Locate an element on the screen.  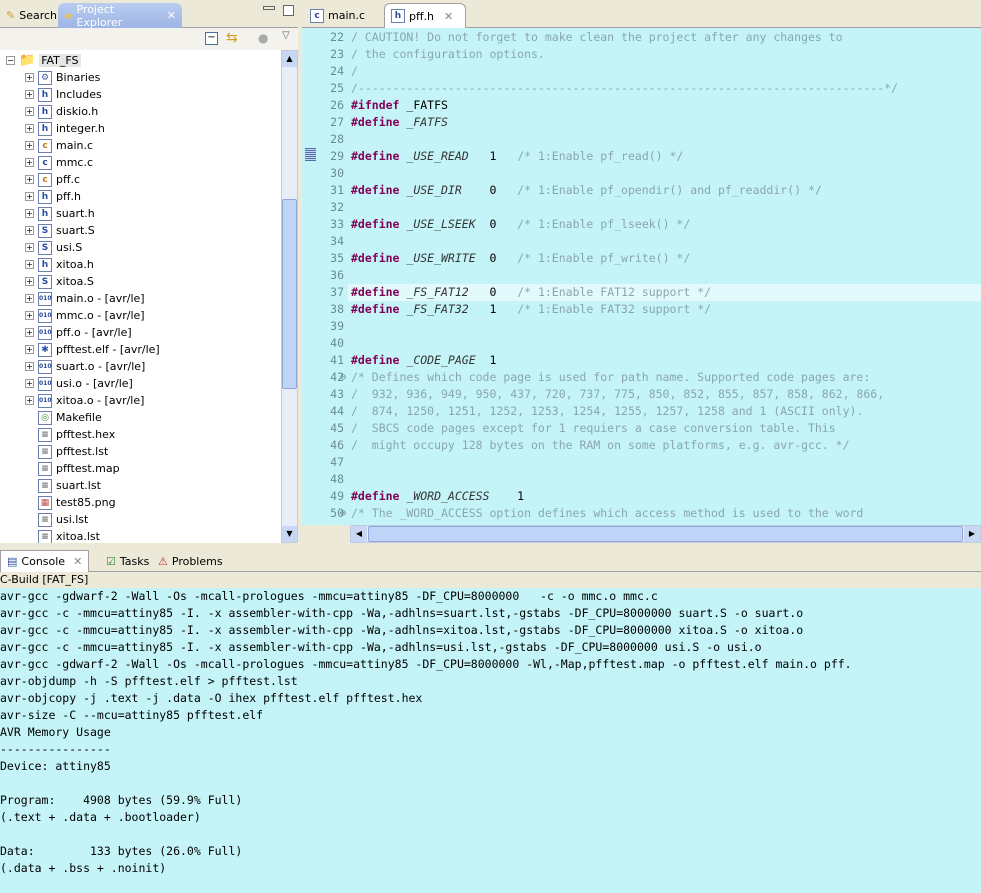
code-token: _FS_FAT12 is located at coordinates (434, 292).